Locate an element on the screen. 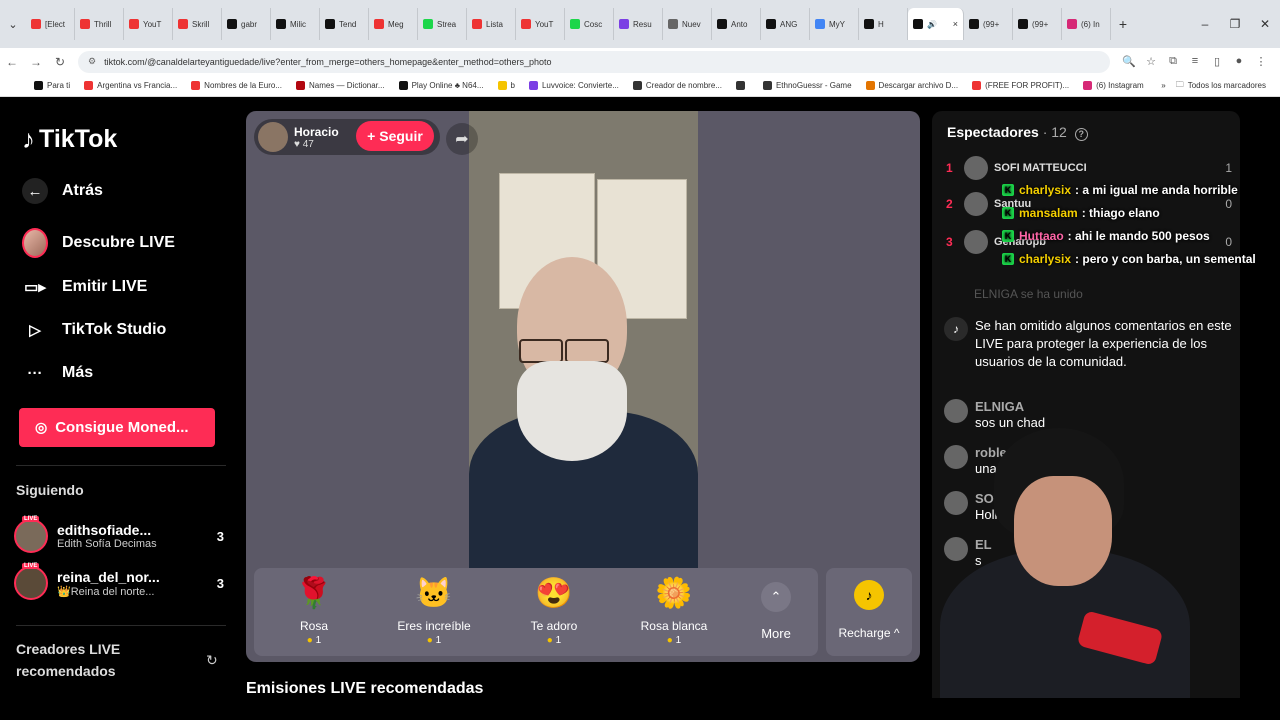 The width and height of the screenshot is (1280, 720). tab-favicon-icon is located at coordinates (673, 24).